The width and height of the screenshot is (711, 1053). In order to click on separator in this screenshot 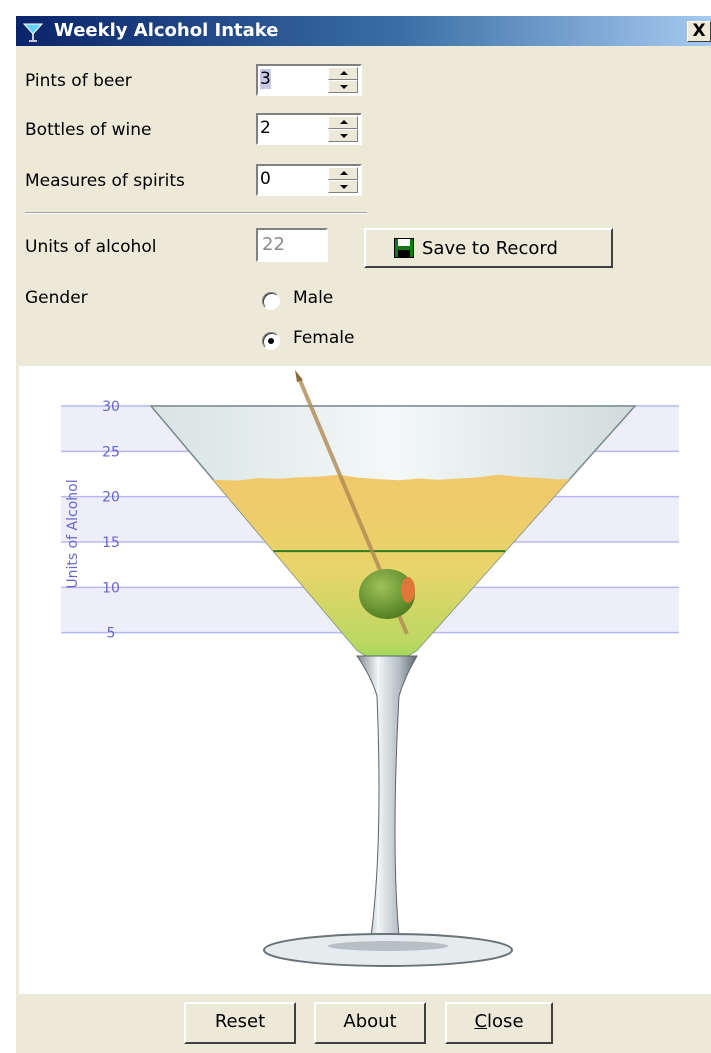, I will do `click(196, 213)`.